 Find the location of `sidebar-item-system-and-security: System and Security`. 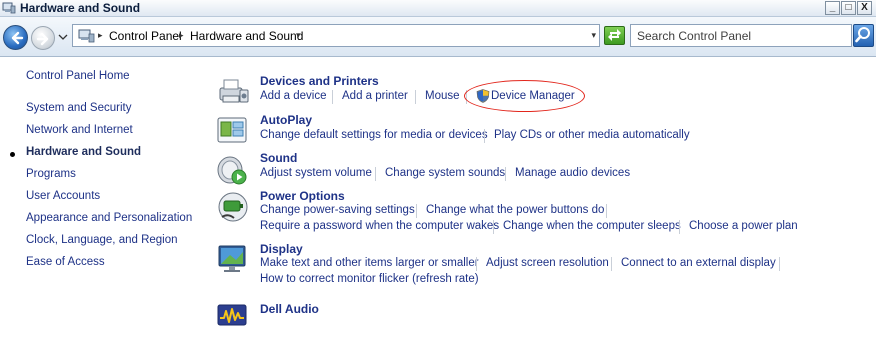

sidebar-item-system-and-security: System and Security is located at coordinates (78, 108).